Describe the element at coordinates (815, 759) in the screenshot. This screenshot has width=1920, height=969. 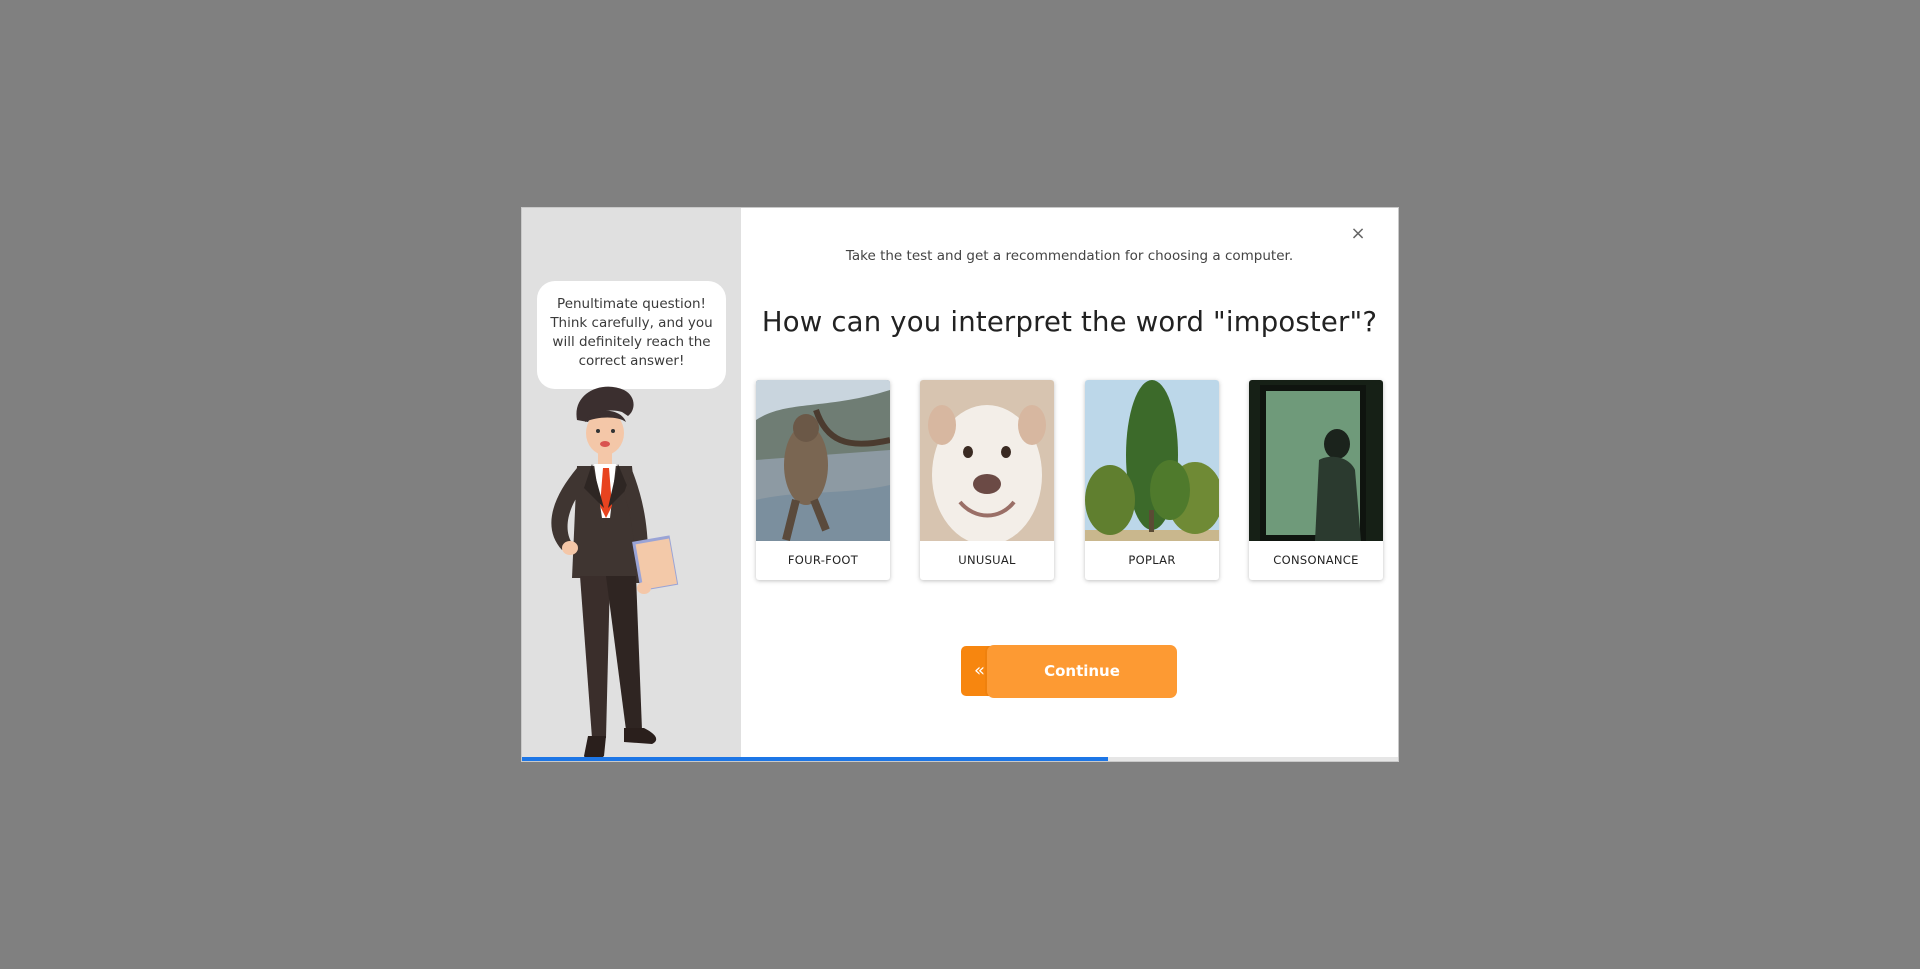
I see `progress-fill` at that location.